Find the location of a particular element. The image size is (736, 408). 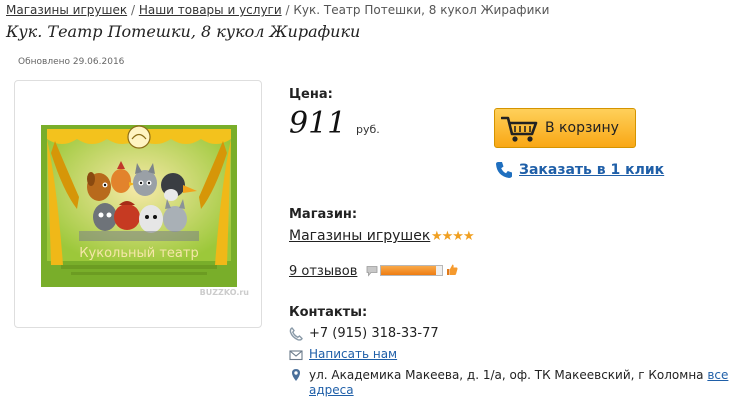

shopping-cart-icon is located at coordinates (519, 129).